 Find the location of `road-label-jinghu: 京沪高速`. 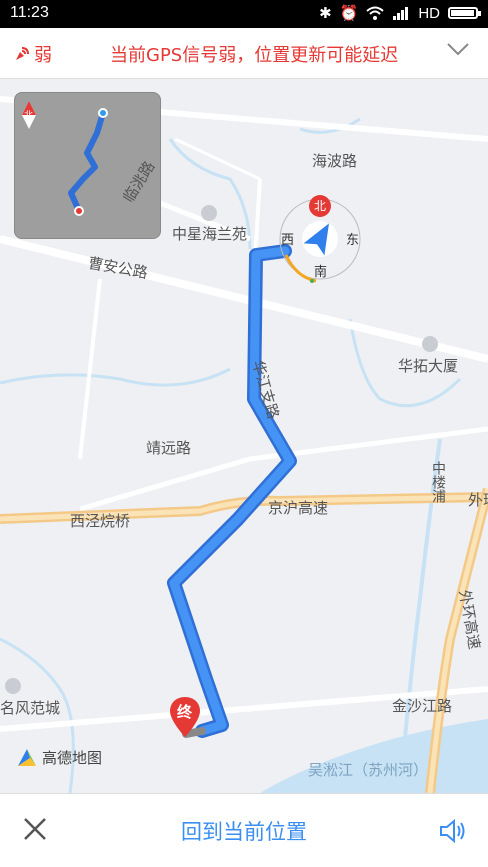

road-label-jinghu: 京沪高速 is located at coordinates (298, 508).